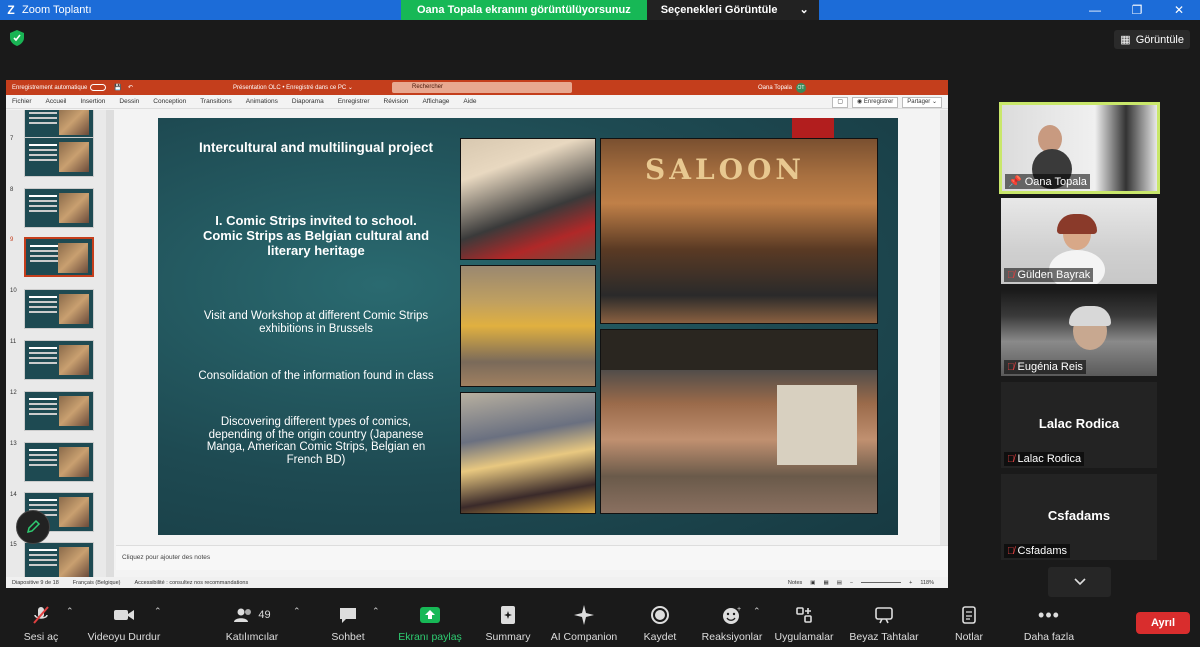 The image size is (1200, 647). Describe the element at coordinates (1079, 148) in the screenshot. I see `participant-tile-active-speaker: 📌 Oana Topala` at that location.